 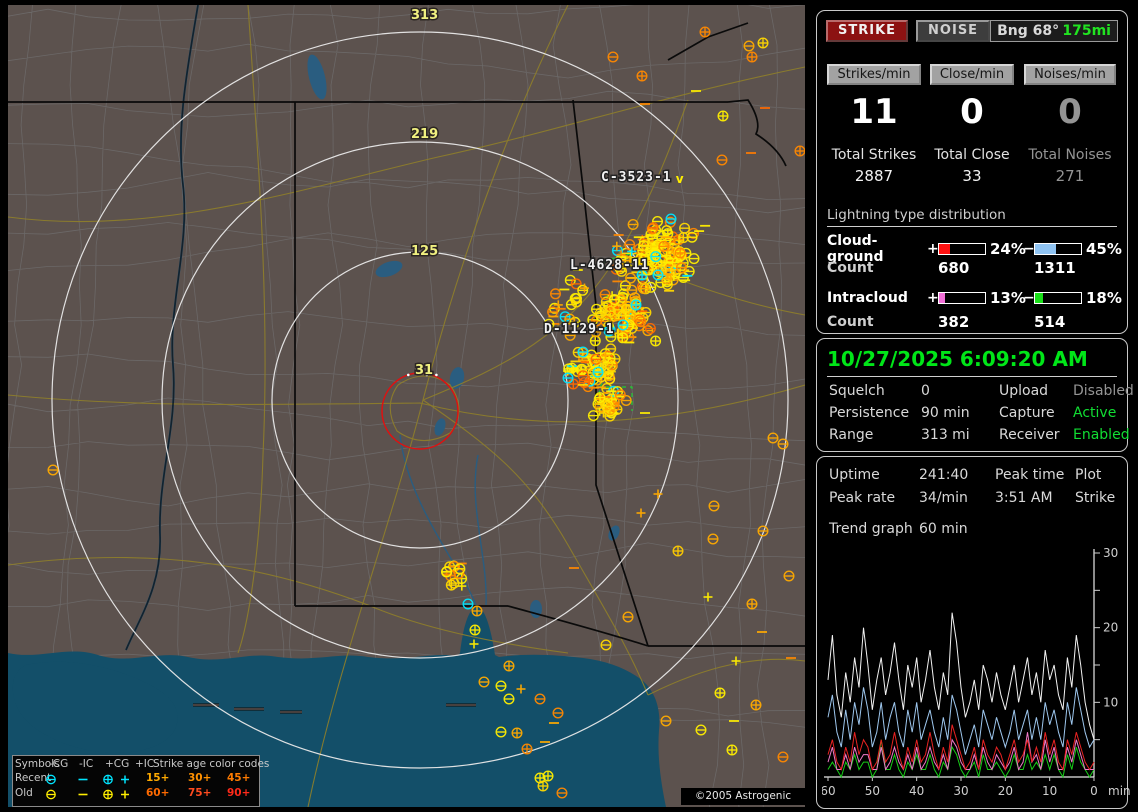 I want to click on intracloud-row: Intracloud + 13% − 18%, so click(x=974, y=298).